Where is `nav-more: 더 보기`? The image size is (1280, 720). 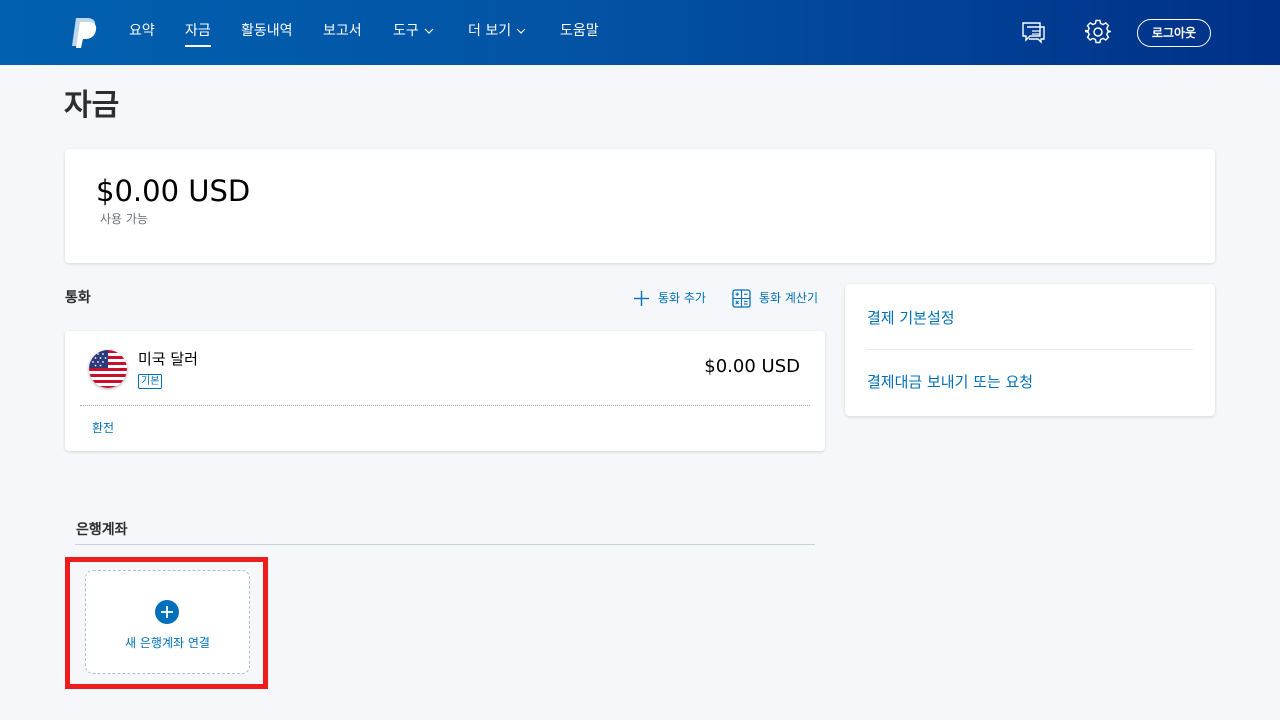 nav-more: 더 보기 is located at coordinates (497, 31).